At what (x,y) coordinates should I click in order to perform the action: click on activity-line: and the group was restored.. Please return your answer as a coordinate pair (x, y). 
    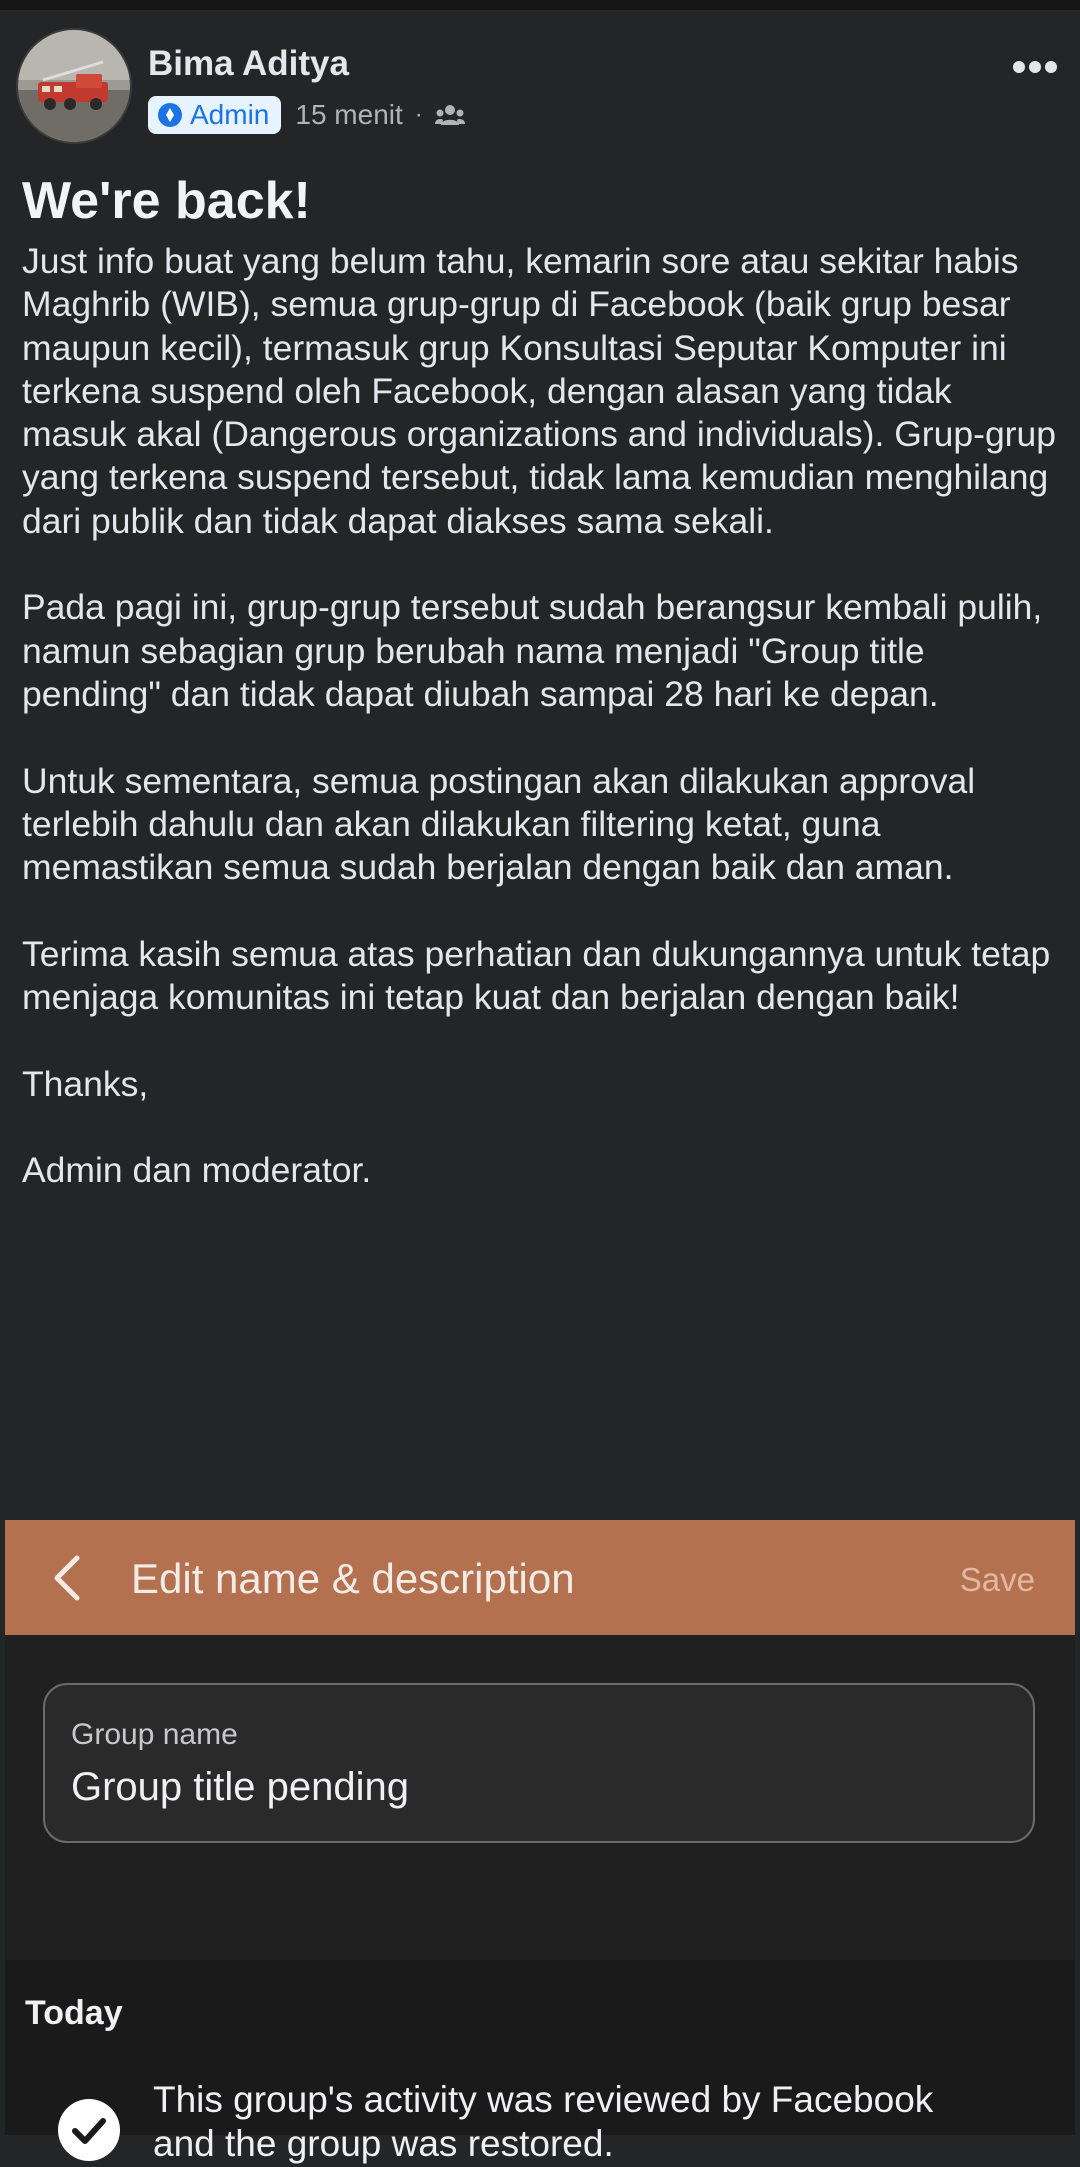
    Looking at the image, I should click on (383, 2143).